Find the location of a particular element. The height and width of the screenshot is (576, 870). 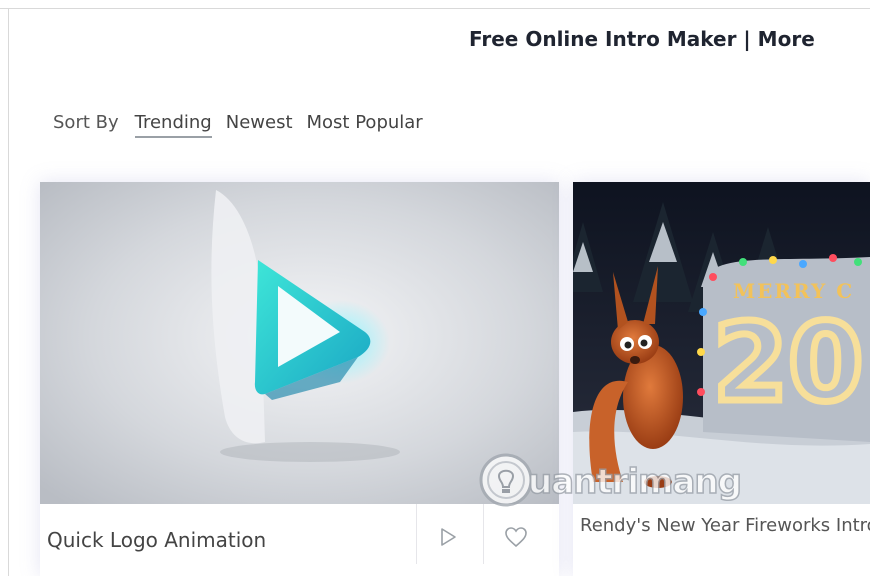

heart-icon is located at coordinates (516, 539).